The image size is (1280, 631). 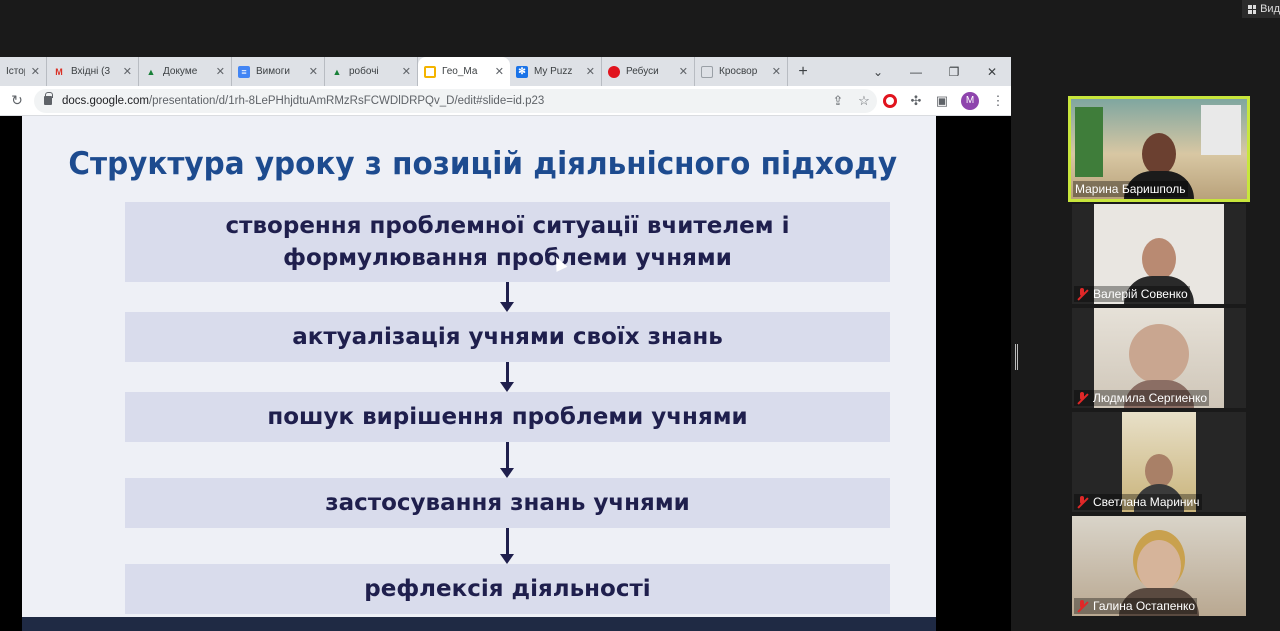 I want to click on tab-working-files: ▲ робочі ✕, so click(x=371, y=71).